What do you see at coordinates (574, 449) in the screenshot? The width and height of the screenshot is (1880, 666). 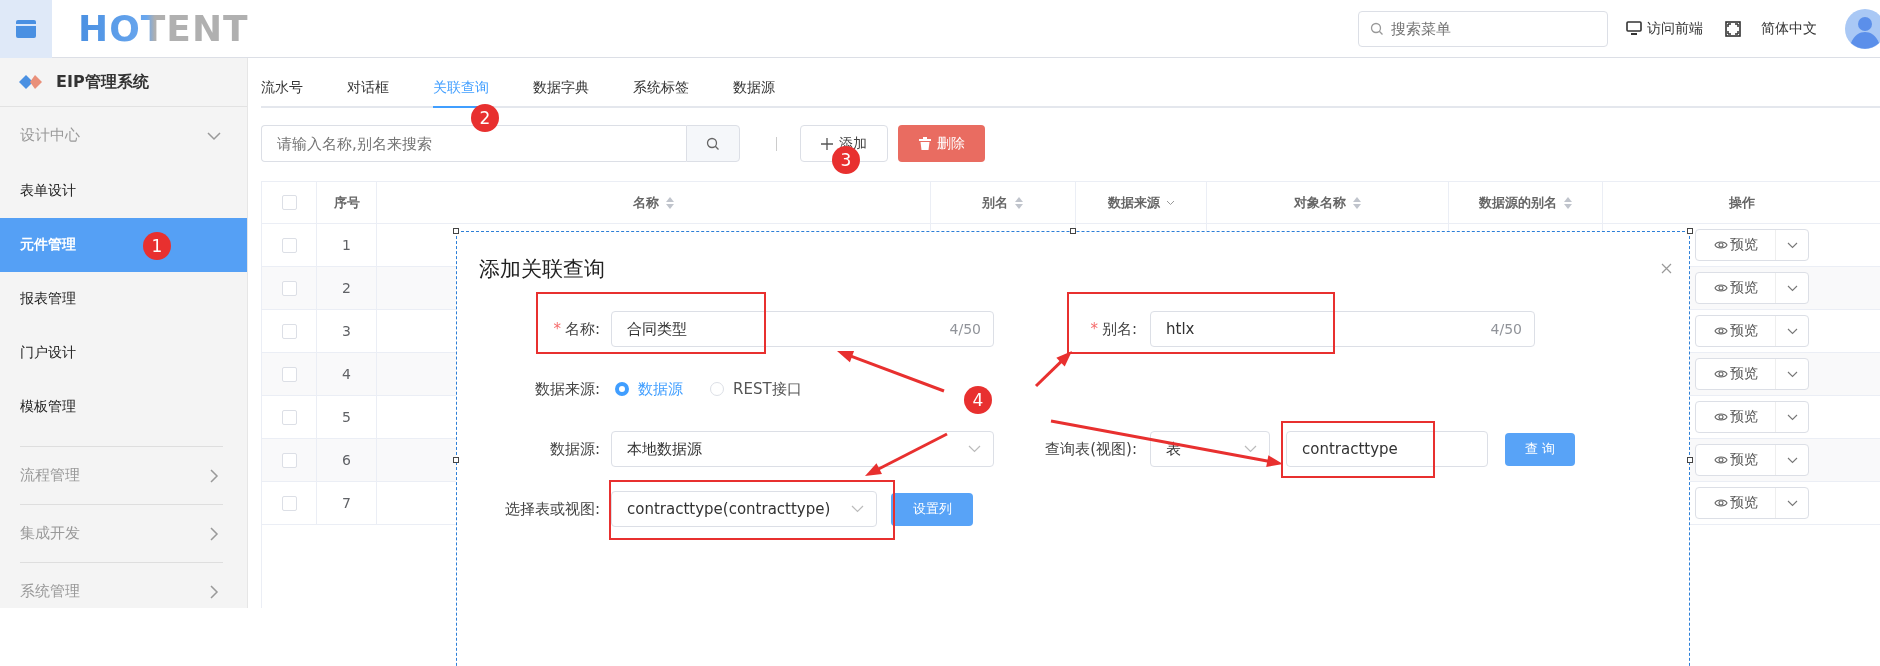 I see `field-label: 数据源:` at bounding box center [574, 449].